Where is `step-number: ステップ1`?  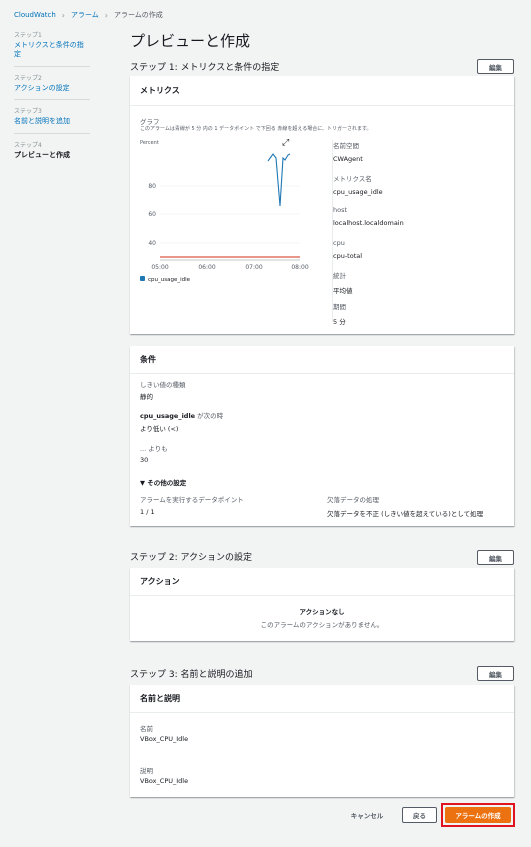
step-number: ステップ1 is located at coordinates (28, 35).